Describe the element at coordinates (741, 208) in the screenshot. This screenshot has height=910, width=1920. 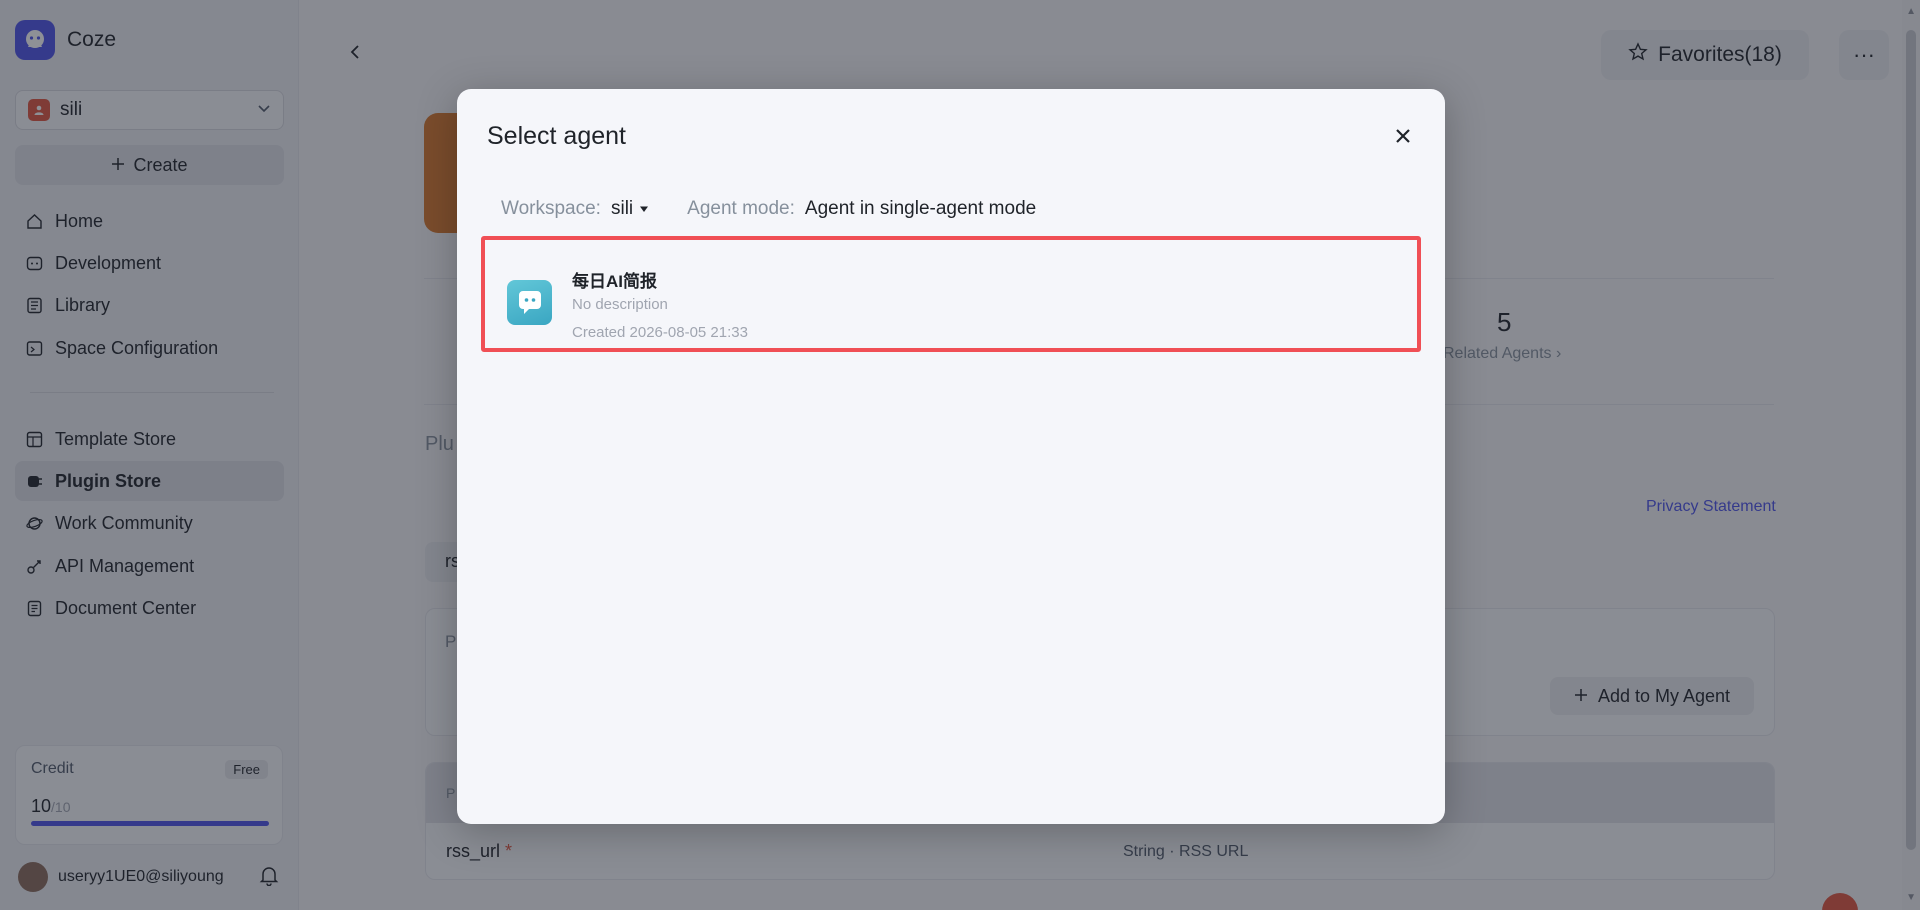
I see `agent-mode-label: Agent mode:` at that location.